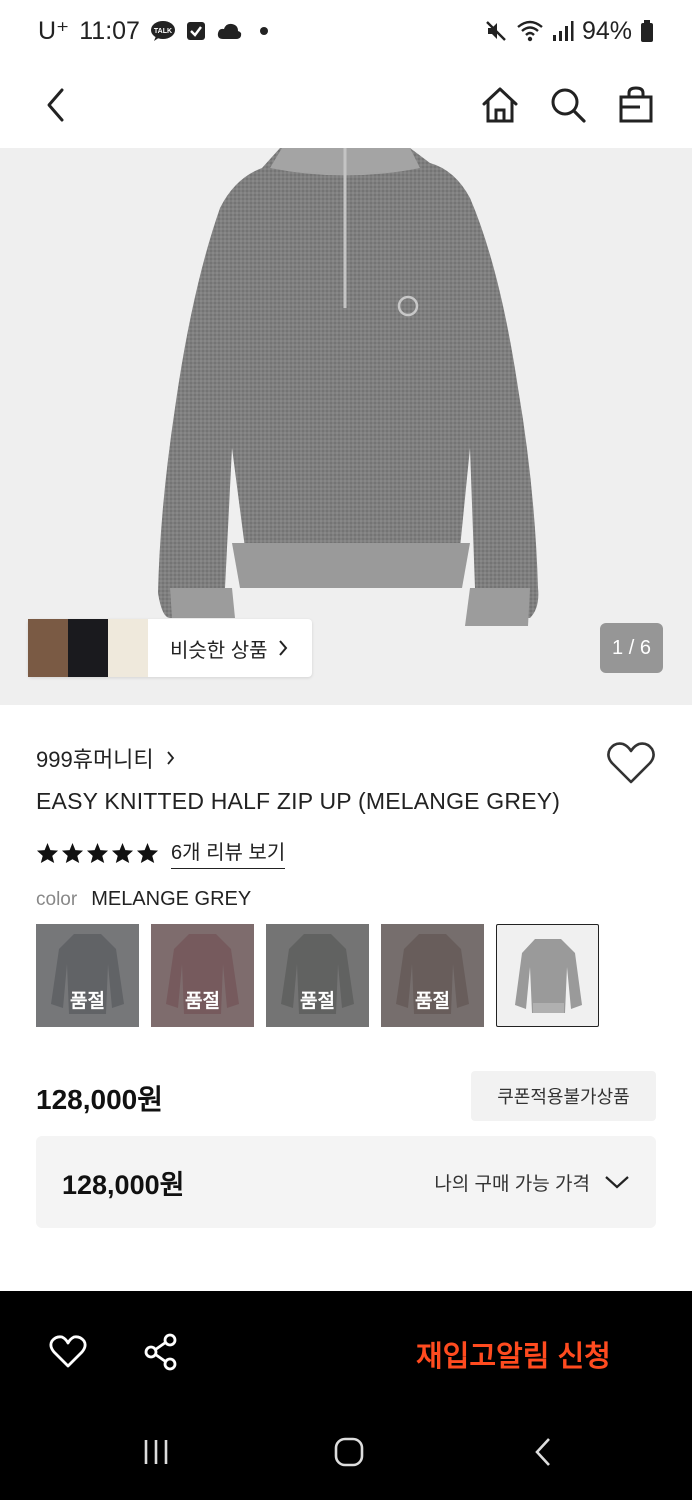 Image resolution: width=692 pixels, height=1500 pixels. I want to click on system-nav-bar, so click(346, 1457).